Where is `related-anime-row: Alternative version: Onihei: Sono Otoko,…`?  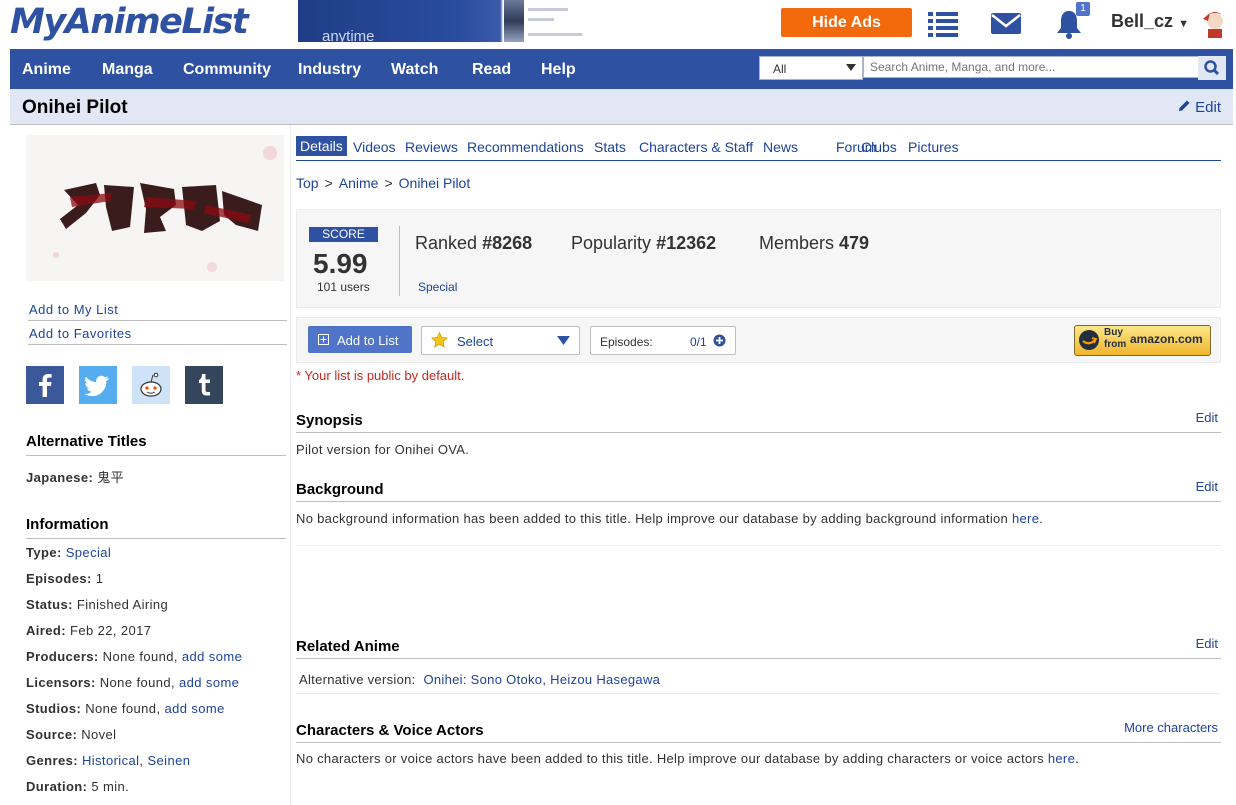 related-anime-row: Alternative version: Onihei: Sono Otoko,… is located at coordinates (479, 679).